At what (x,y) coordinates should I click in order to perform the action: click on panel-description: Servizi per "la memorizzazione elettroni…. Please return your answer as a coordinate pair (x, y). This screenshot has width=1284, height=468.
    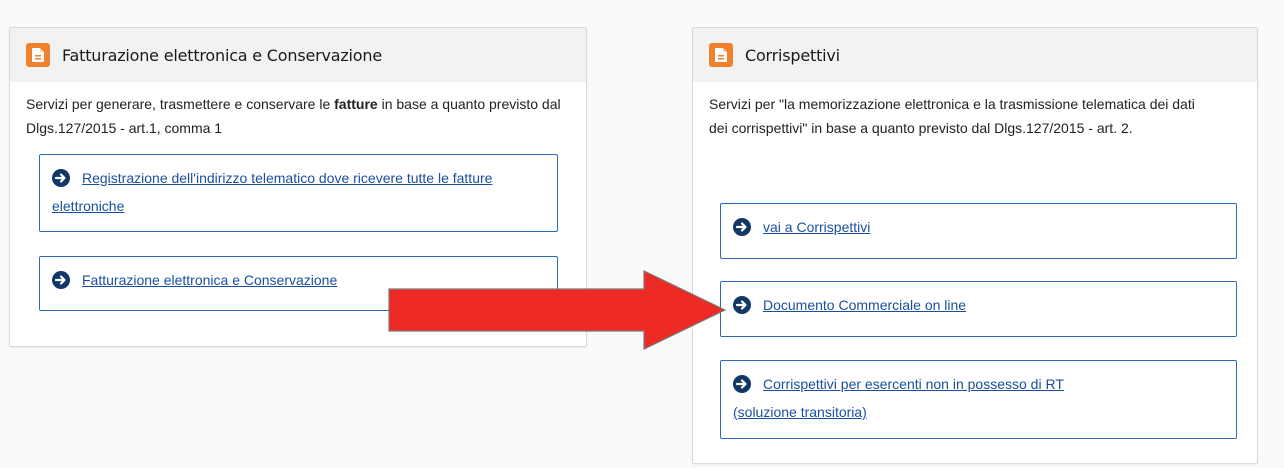
    Looking at the image, I should click on (952, 116).